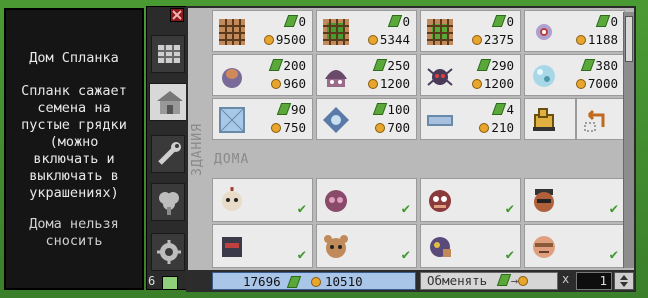 This screenshot has width=648, height=298. What do you see at coordinates (629, 39) in the screenshot?
I see `scrollbar-thumb` at bounding box center [629, 39].